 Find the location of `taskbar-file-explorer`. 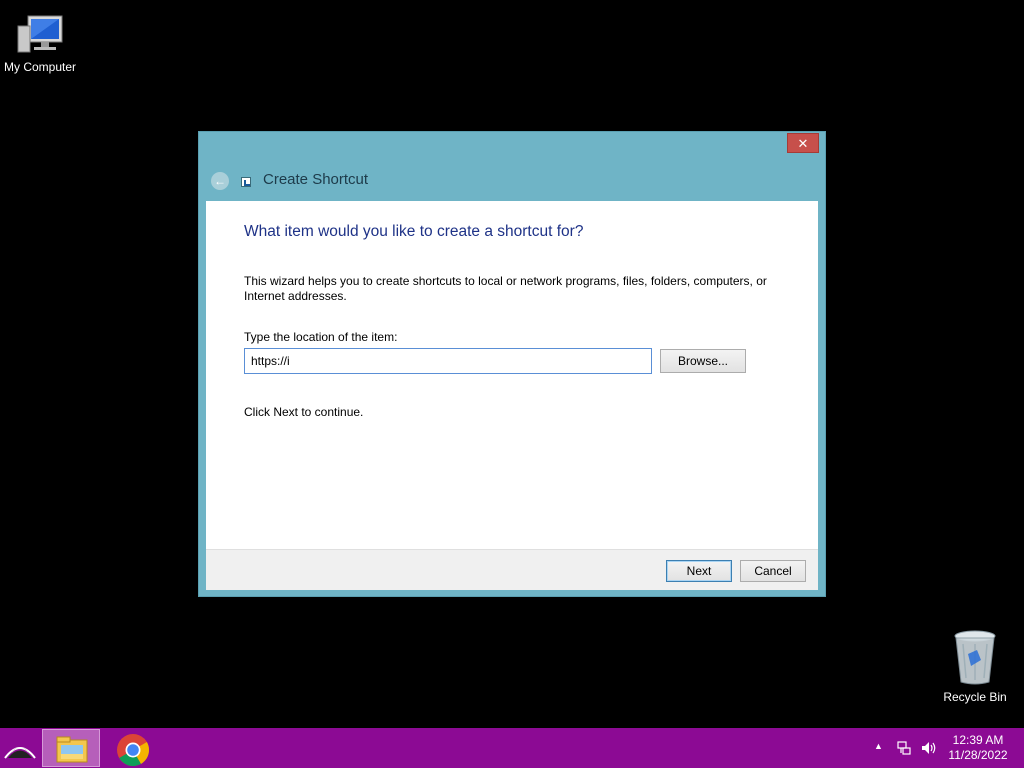

taskbar-file-explorer is located at coordinates (71, 748).